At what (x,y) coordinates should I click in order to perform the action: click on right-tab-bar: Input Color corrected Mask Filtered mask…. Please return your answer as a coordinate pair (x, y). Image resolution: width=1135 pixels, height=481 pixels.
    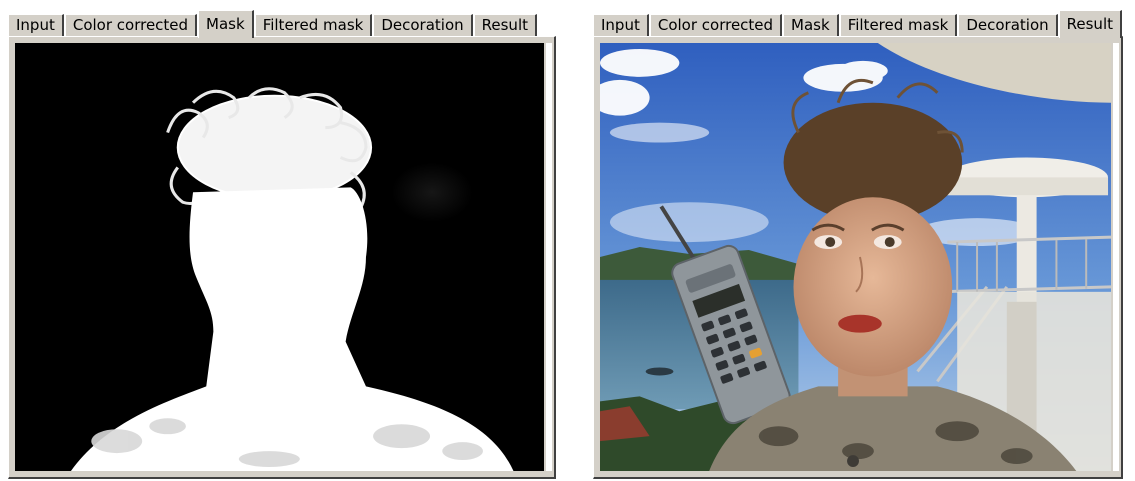
    Looking at the image, I should click on (858, 23).